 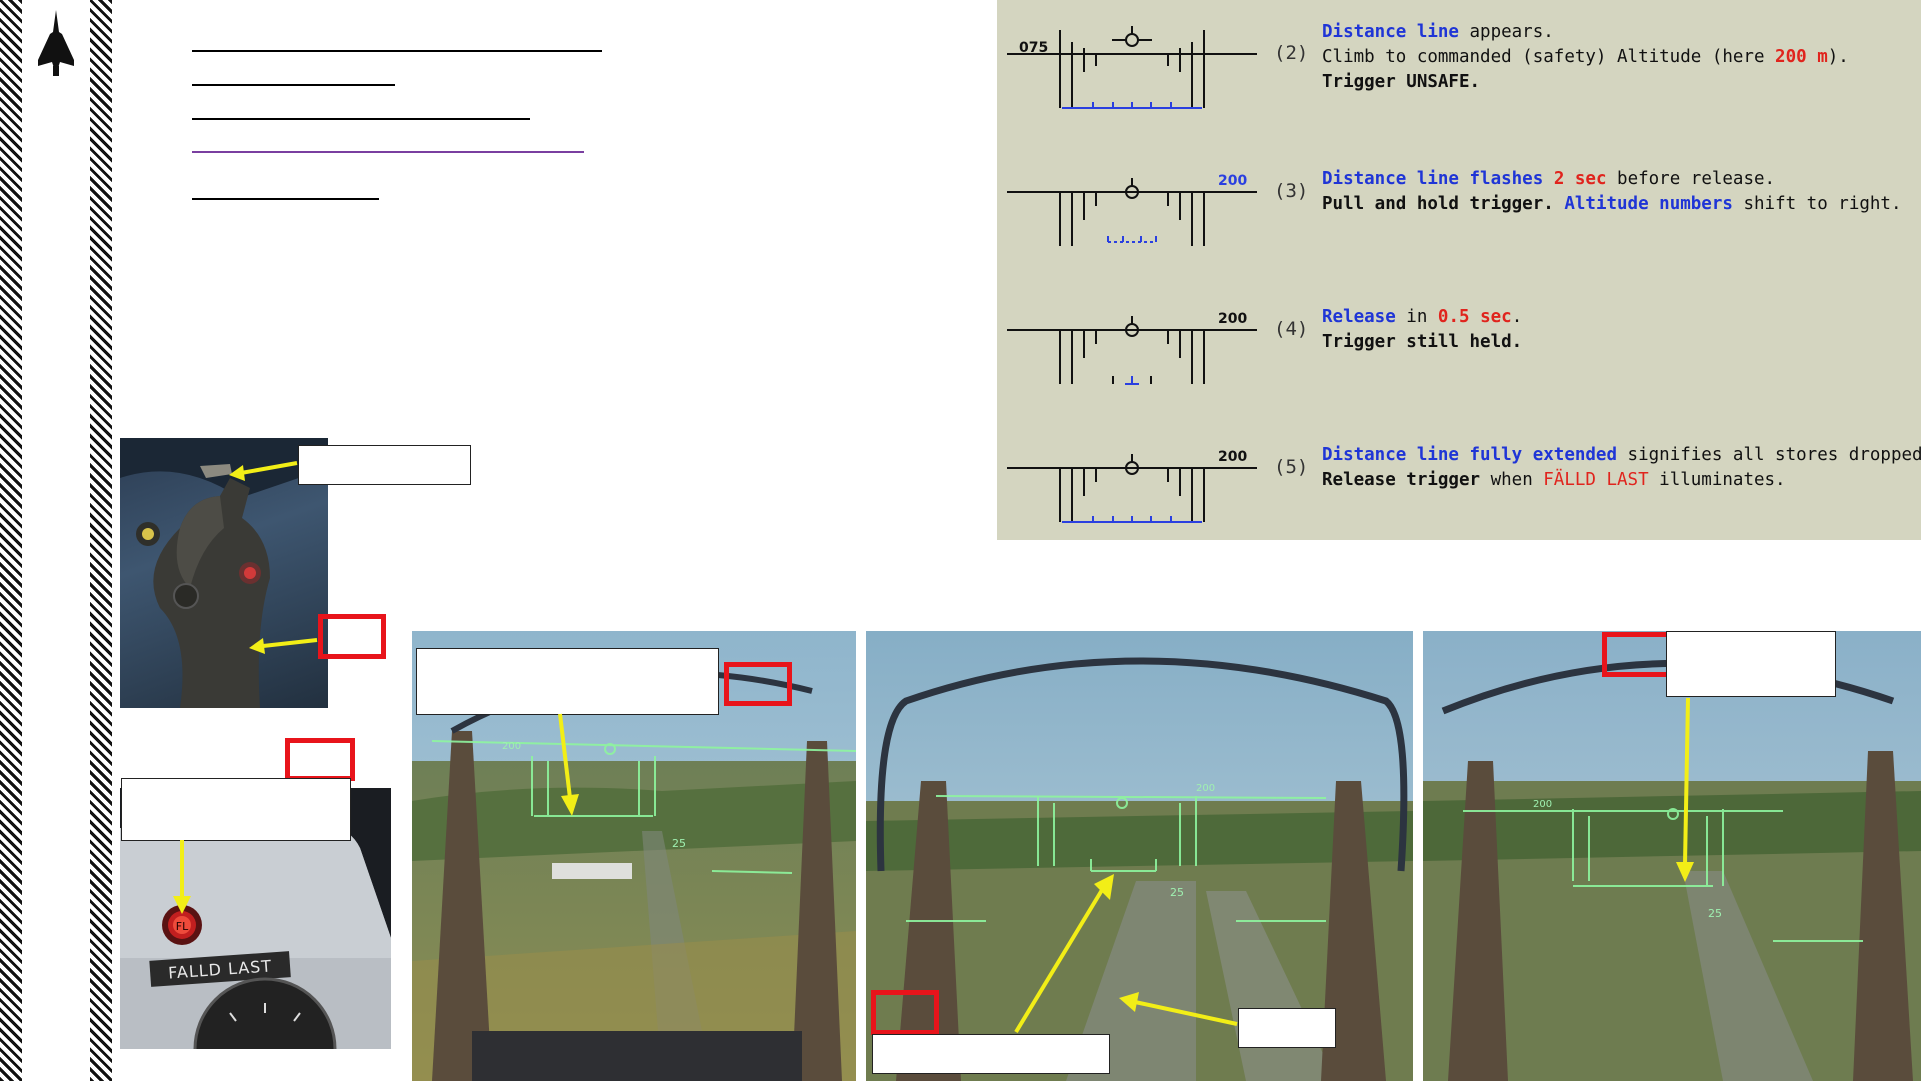 I want to click on hud-symbol-step-3: 200, so click(x=1132, y=209).